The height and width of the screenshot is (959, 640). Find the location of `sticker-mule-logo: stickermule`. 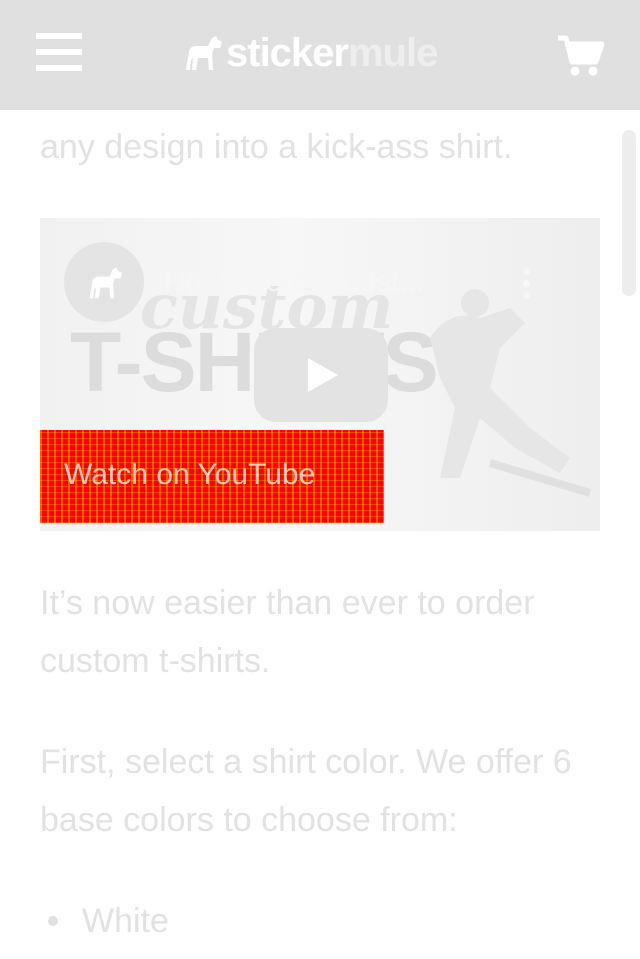

sticker-mule-logo: stickermule is located at coordinates (309, 53).